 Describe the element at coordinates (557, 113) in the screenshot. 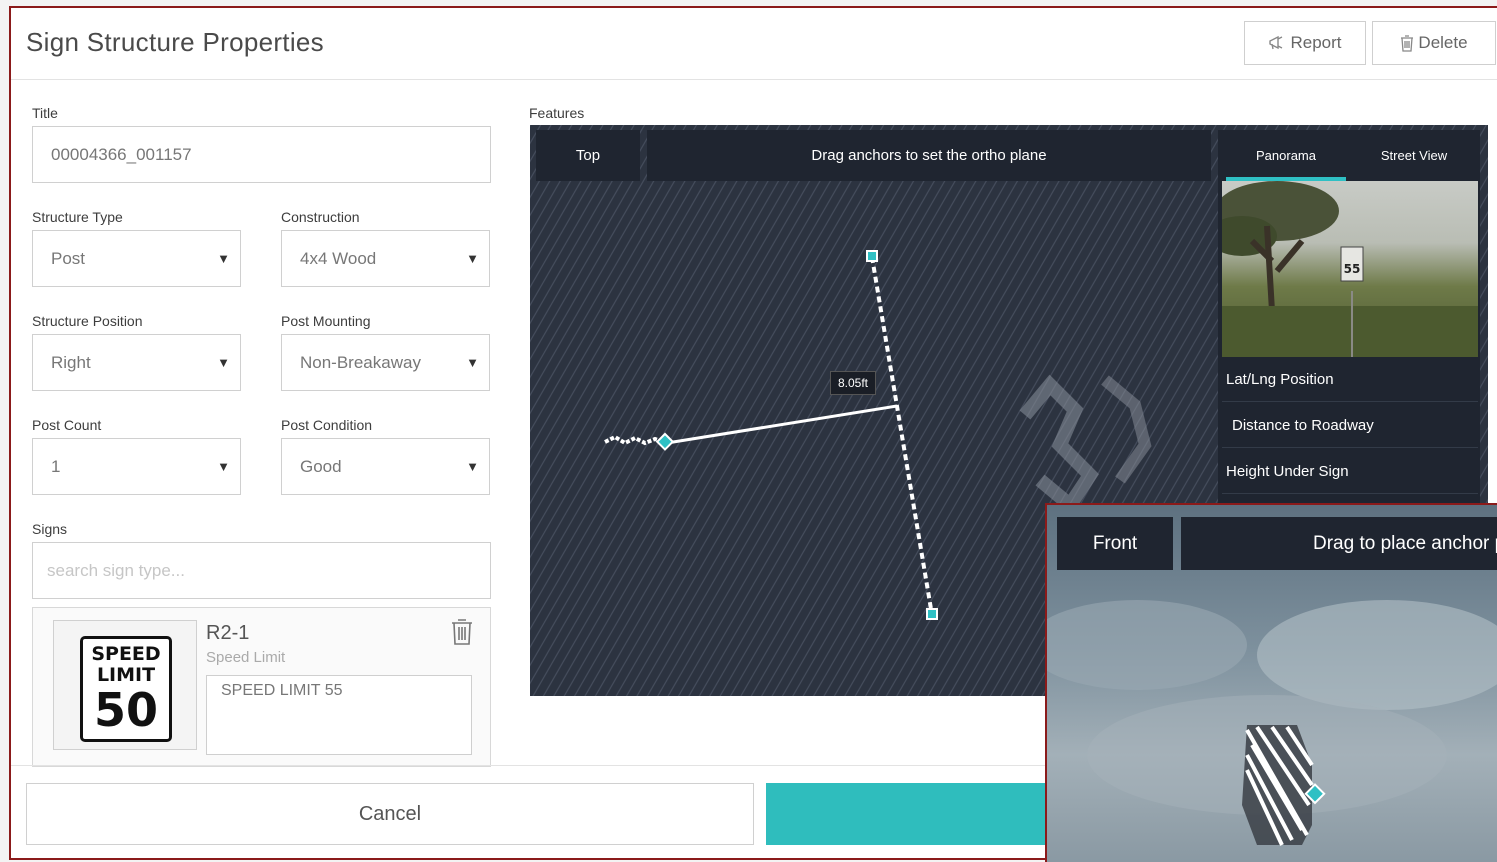

I see `features-label: Features` at that location.